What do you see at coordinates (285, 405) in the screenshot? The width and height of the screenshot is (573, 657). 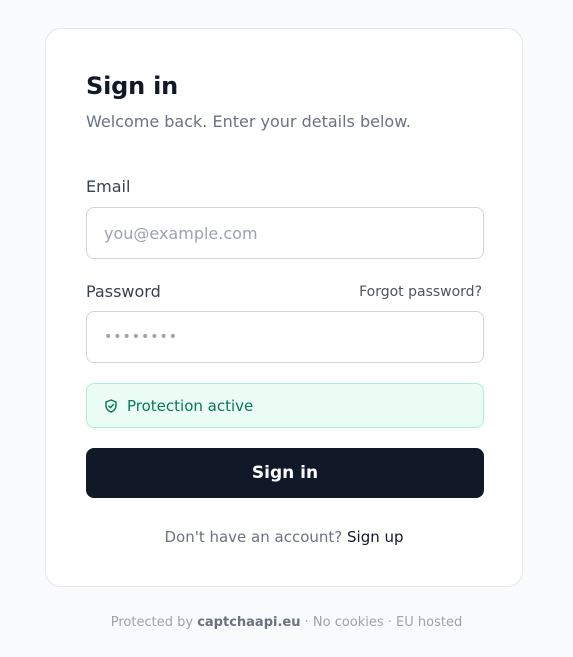 I see `protection-status-banner: Protection active` at bounding box center [285, 405].